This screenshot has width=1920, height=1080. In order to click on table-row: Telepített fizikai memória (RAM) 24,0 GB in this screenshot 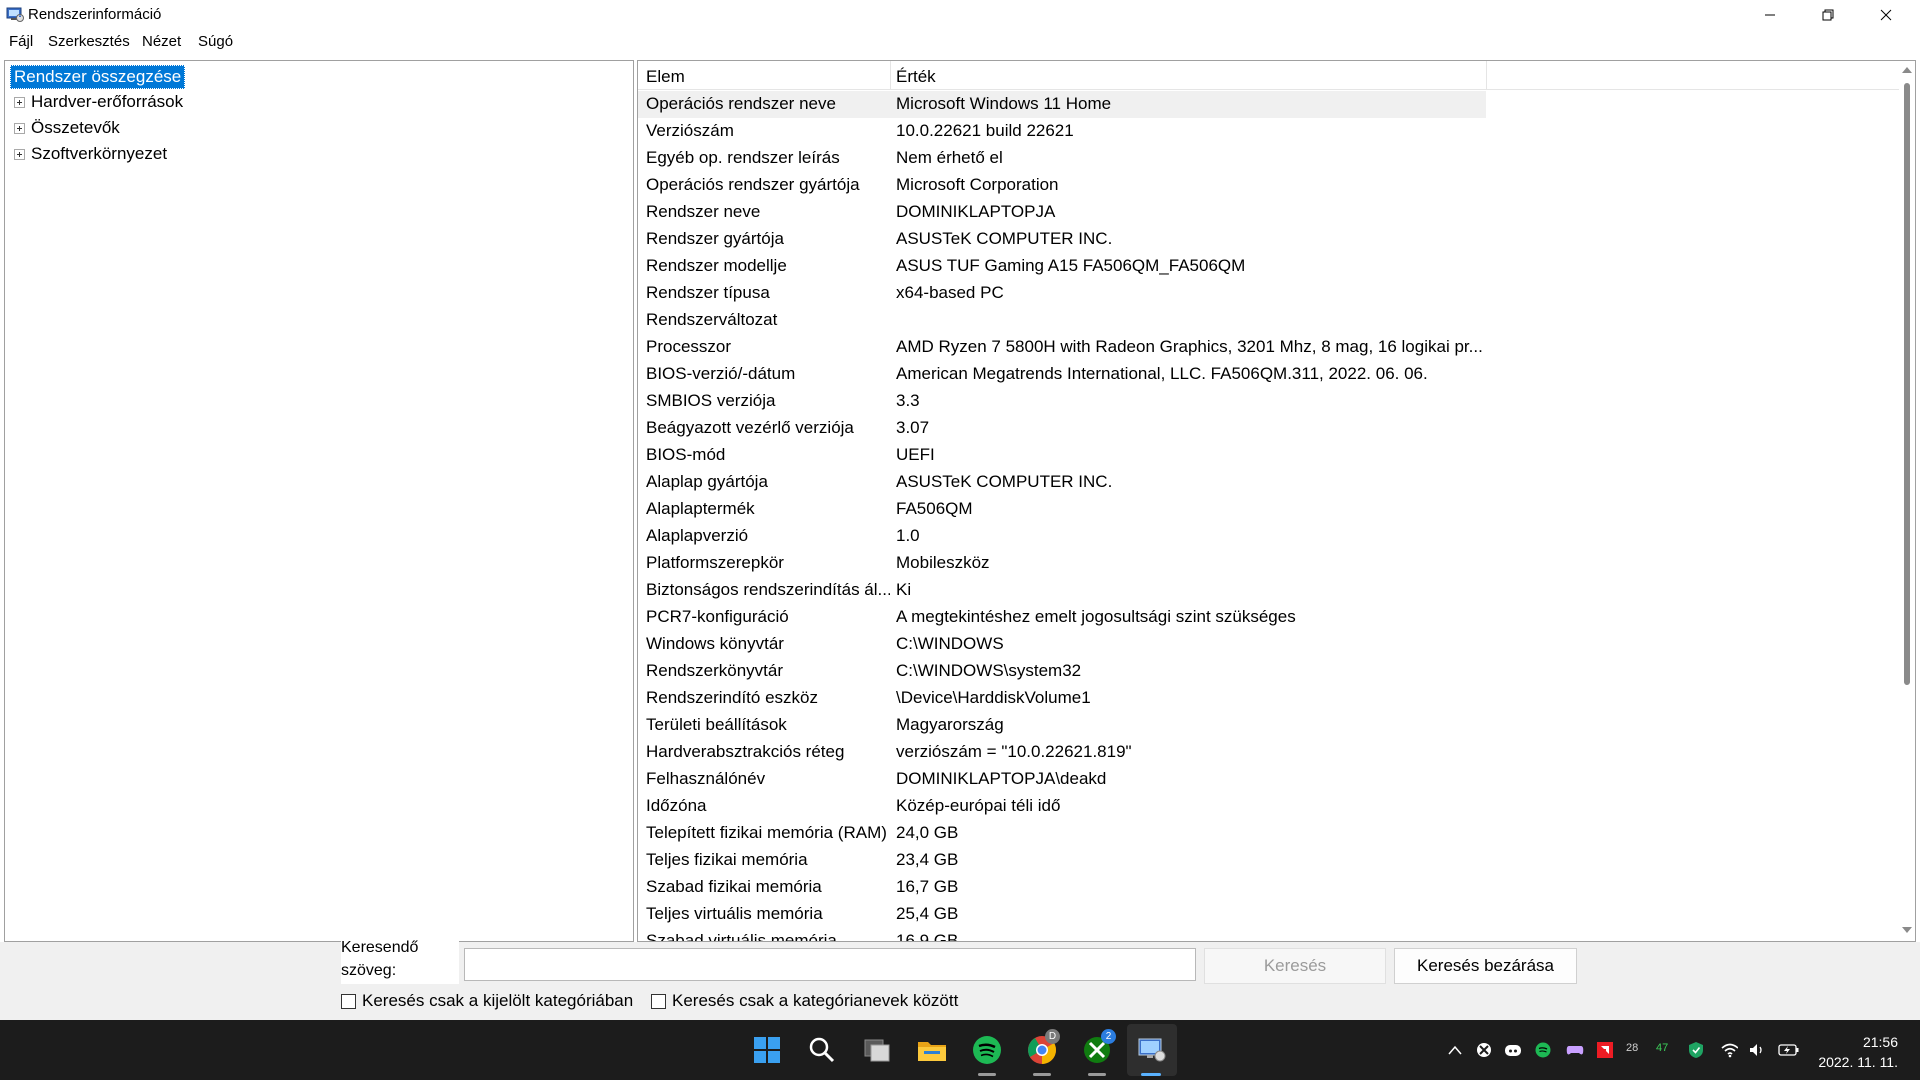, I will do `click(1062, 833)`.